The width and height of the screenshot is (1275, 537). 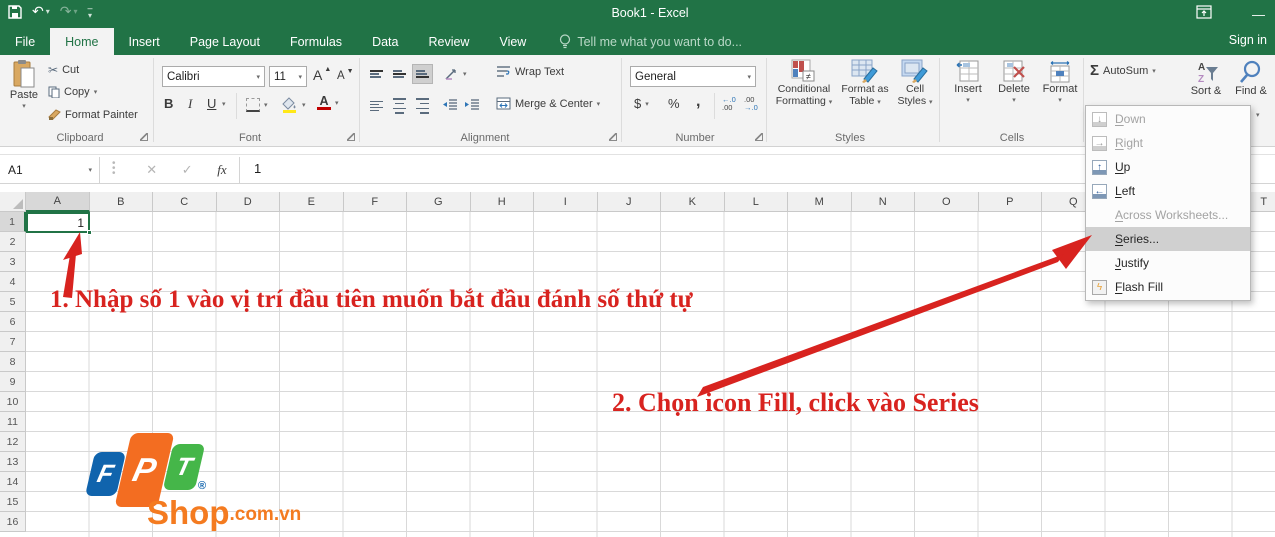 What do you see at coordinates (1251, 78) in the screenshot?
I see `find-select-button: Find &` at bounding box center [1251, 78].